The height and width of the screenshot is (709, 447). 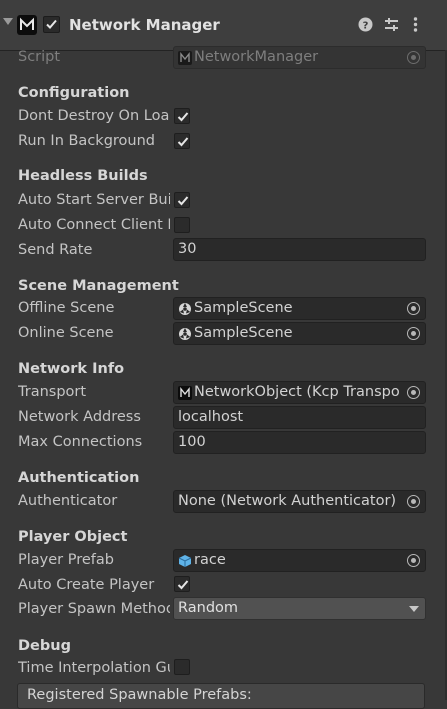 What do you see at coordinates (256, 57) in the screenshot?
I see `script-value: NetworkManager` at bounding box center [256, 57].